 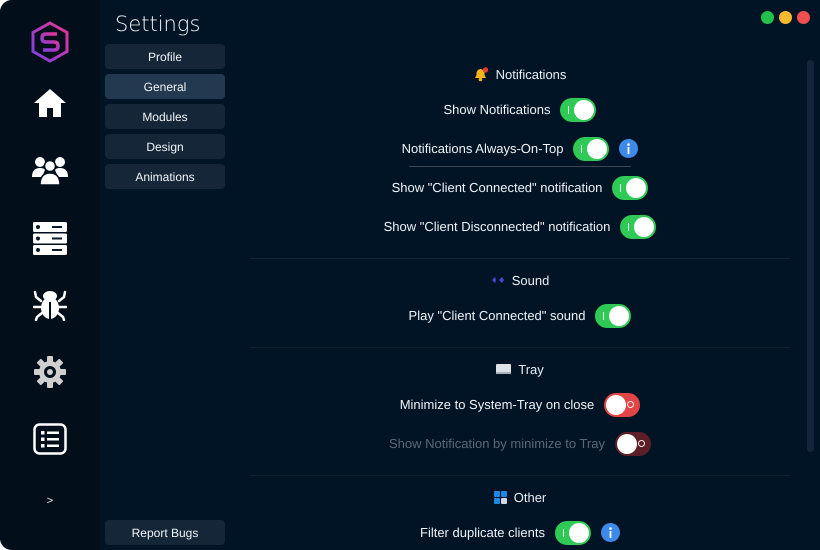 What do you see at coordinates (500, 497) in the screenshot?
I see `grid-icon` at bounding box center [500, 497].